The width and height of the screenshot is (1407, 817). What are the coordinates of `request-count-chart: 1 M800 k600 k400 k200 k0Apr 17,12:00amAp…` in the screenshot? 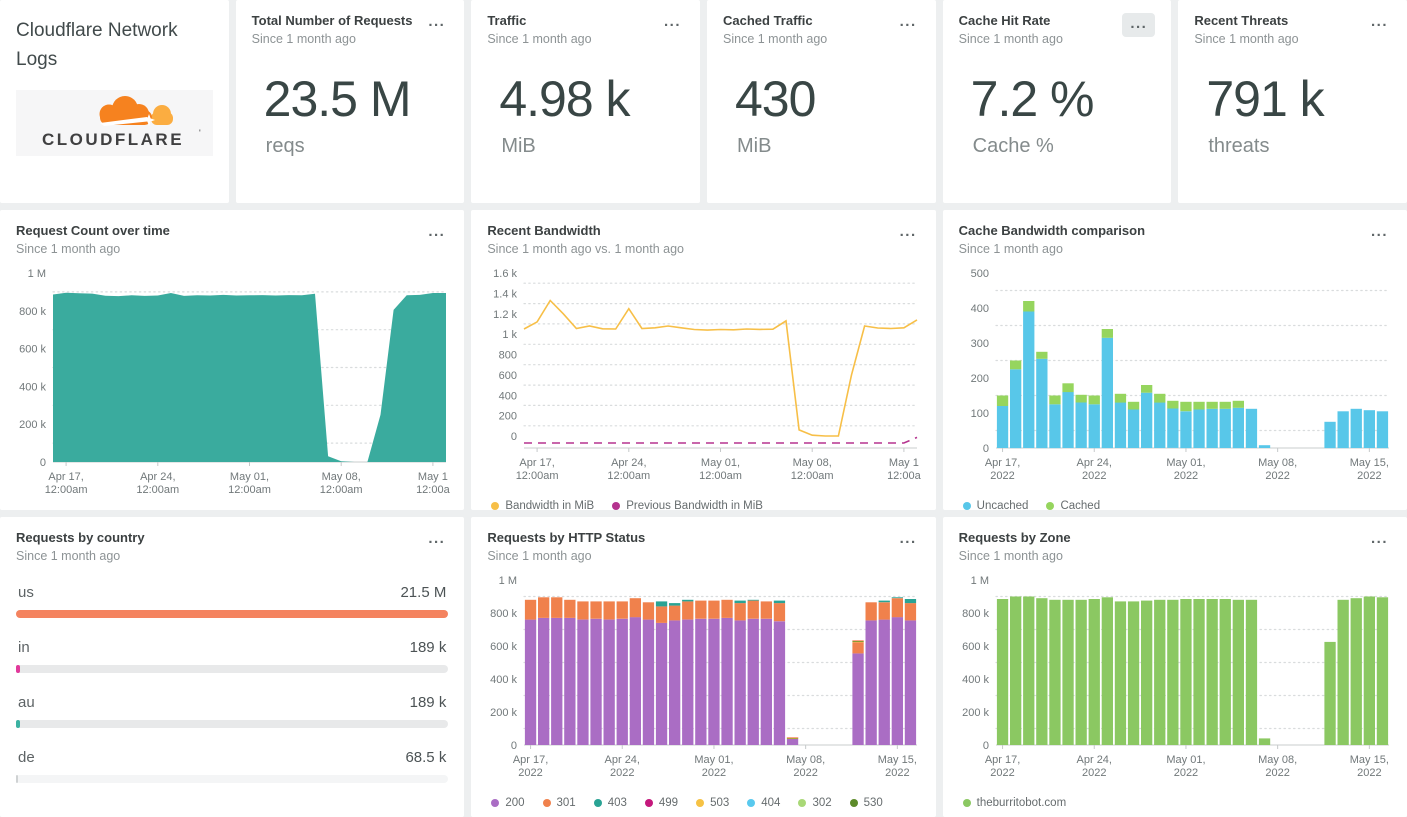 It's located at (235, 382).